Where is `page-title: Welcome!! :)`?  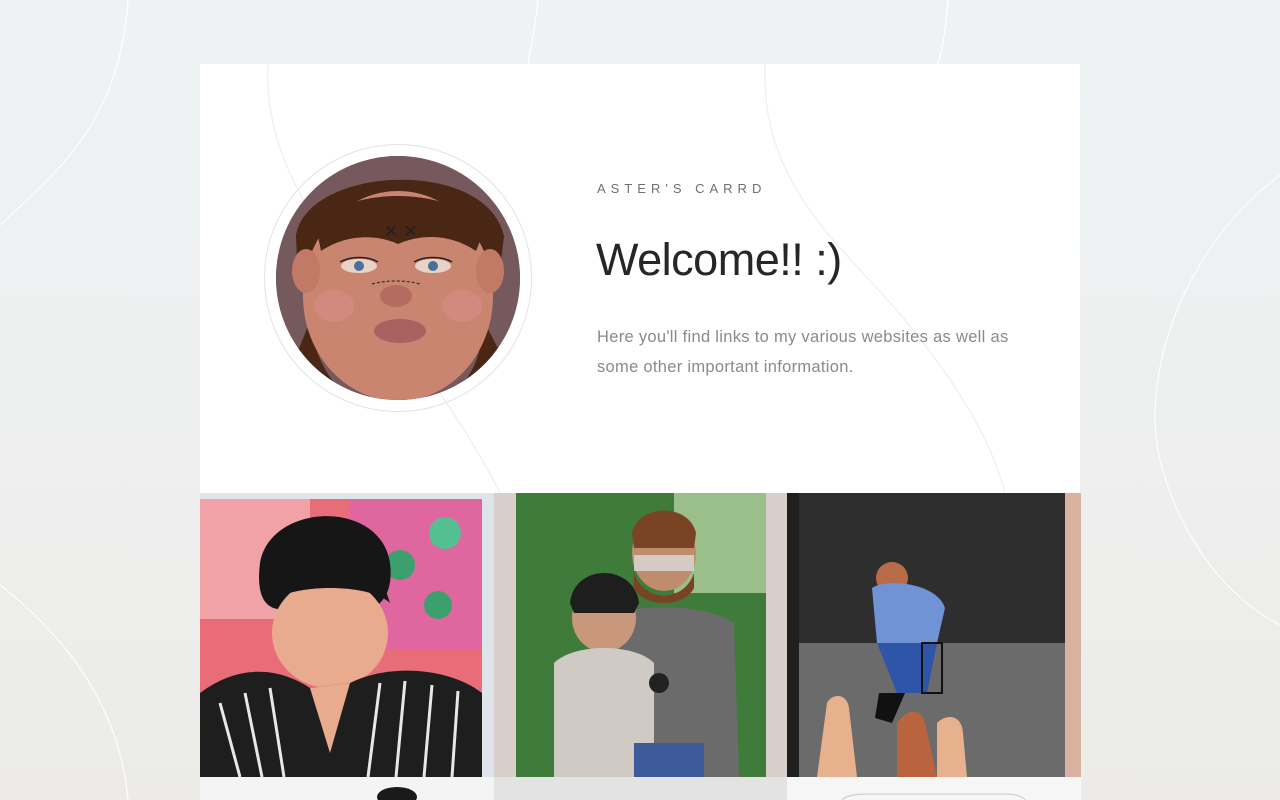
page-title: Welcome!! :) is located at coordinates (719, 259).